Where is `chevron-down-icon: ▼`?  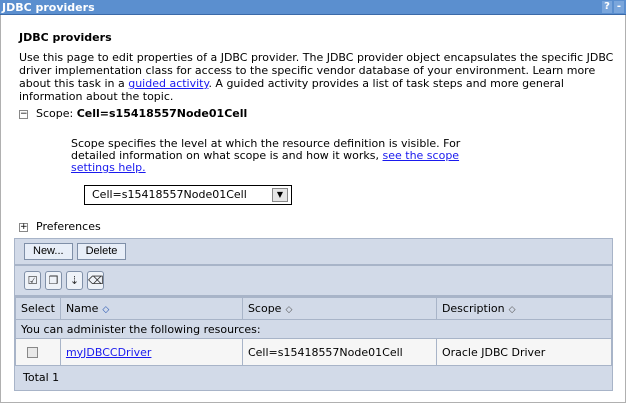 chevron-down-icon: ▼ is located at coordinates (280, 195).